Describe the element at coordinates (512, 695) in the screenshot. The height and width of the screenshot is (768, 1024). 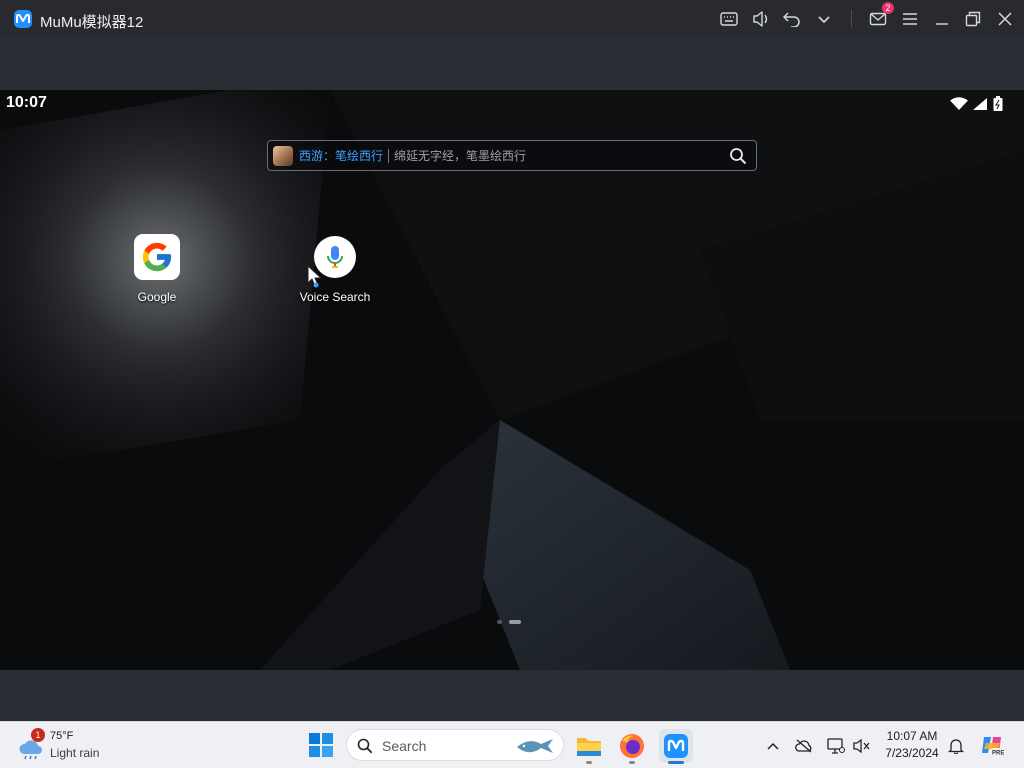
I see `emulator-bottom-strip` at that location.